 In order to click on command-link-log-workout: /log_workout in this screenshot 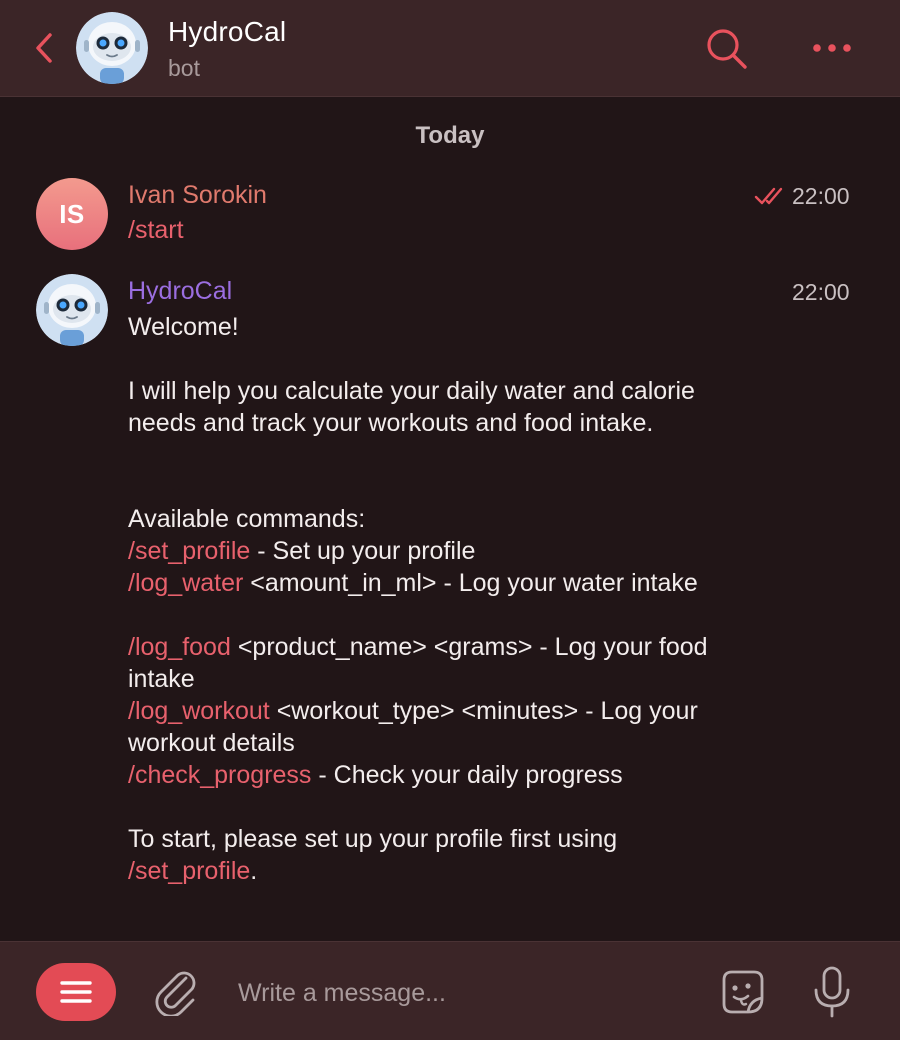, I will do `click(199, 711)`.